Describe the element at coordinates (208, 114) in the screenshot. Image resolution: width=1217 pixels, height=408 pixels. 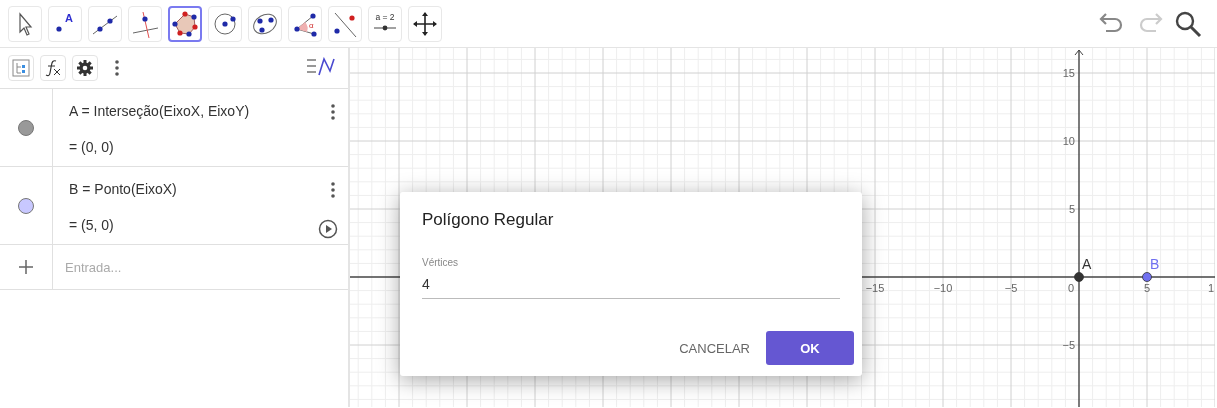
I see `definition-text: A = Interseção(EixoX, EixoY)` at that location.